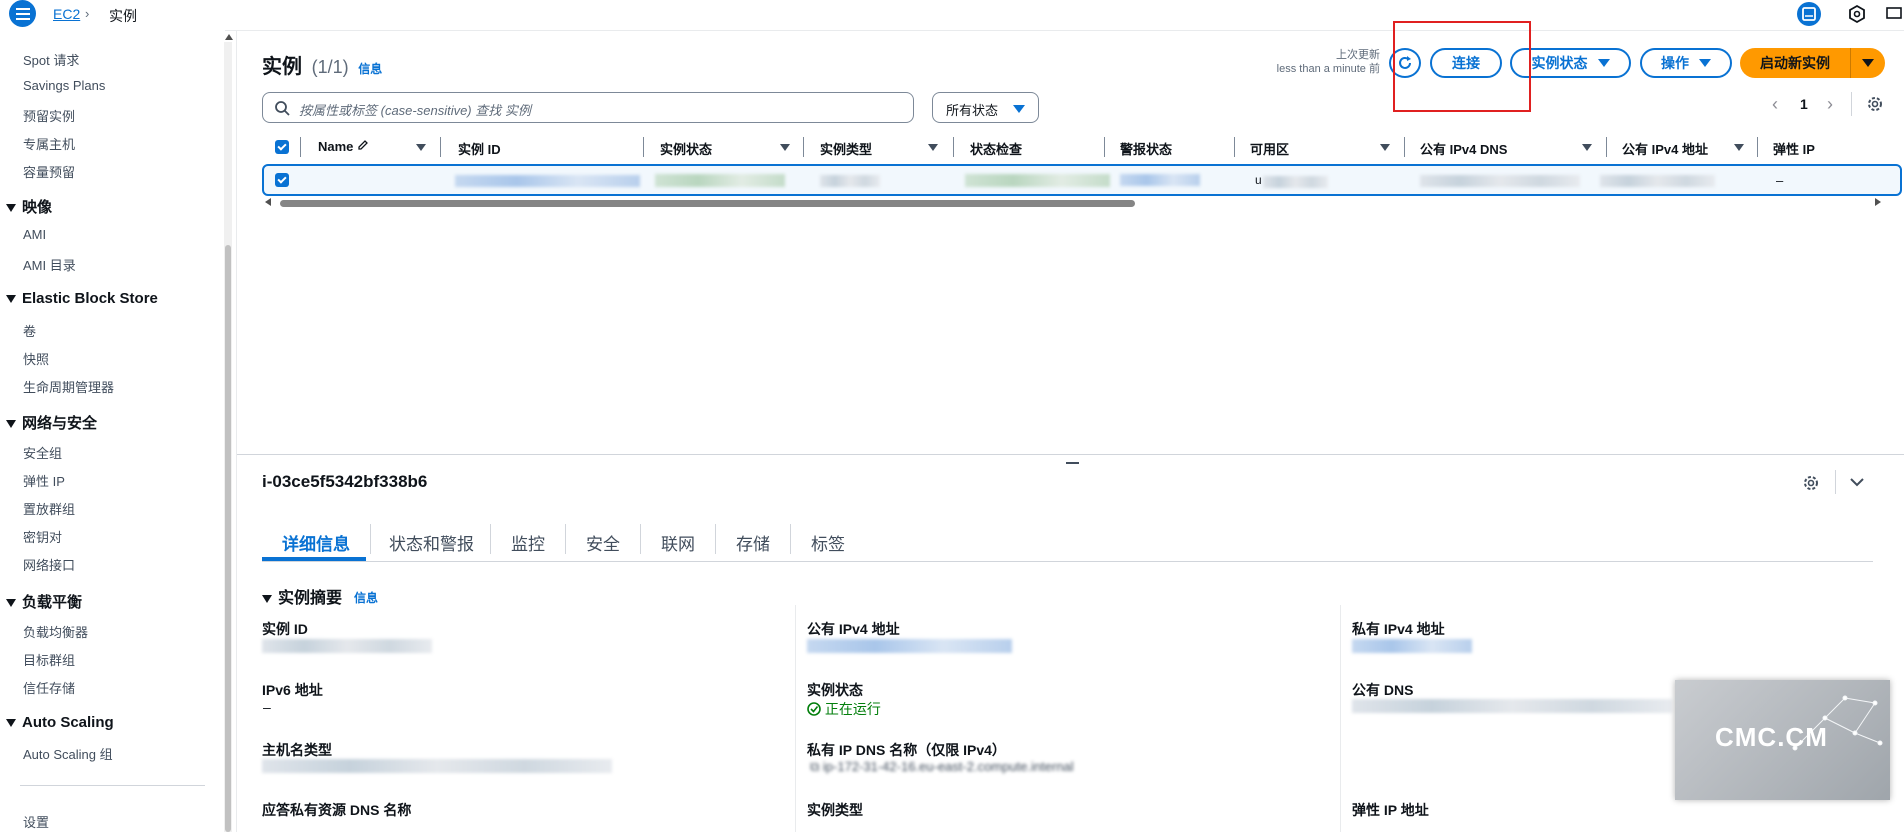  I want to click on column-header-public-ip: 公有 IPv4 地址, so click(1665, 148).